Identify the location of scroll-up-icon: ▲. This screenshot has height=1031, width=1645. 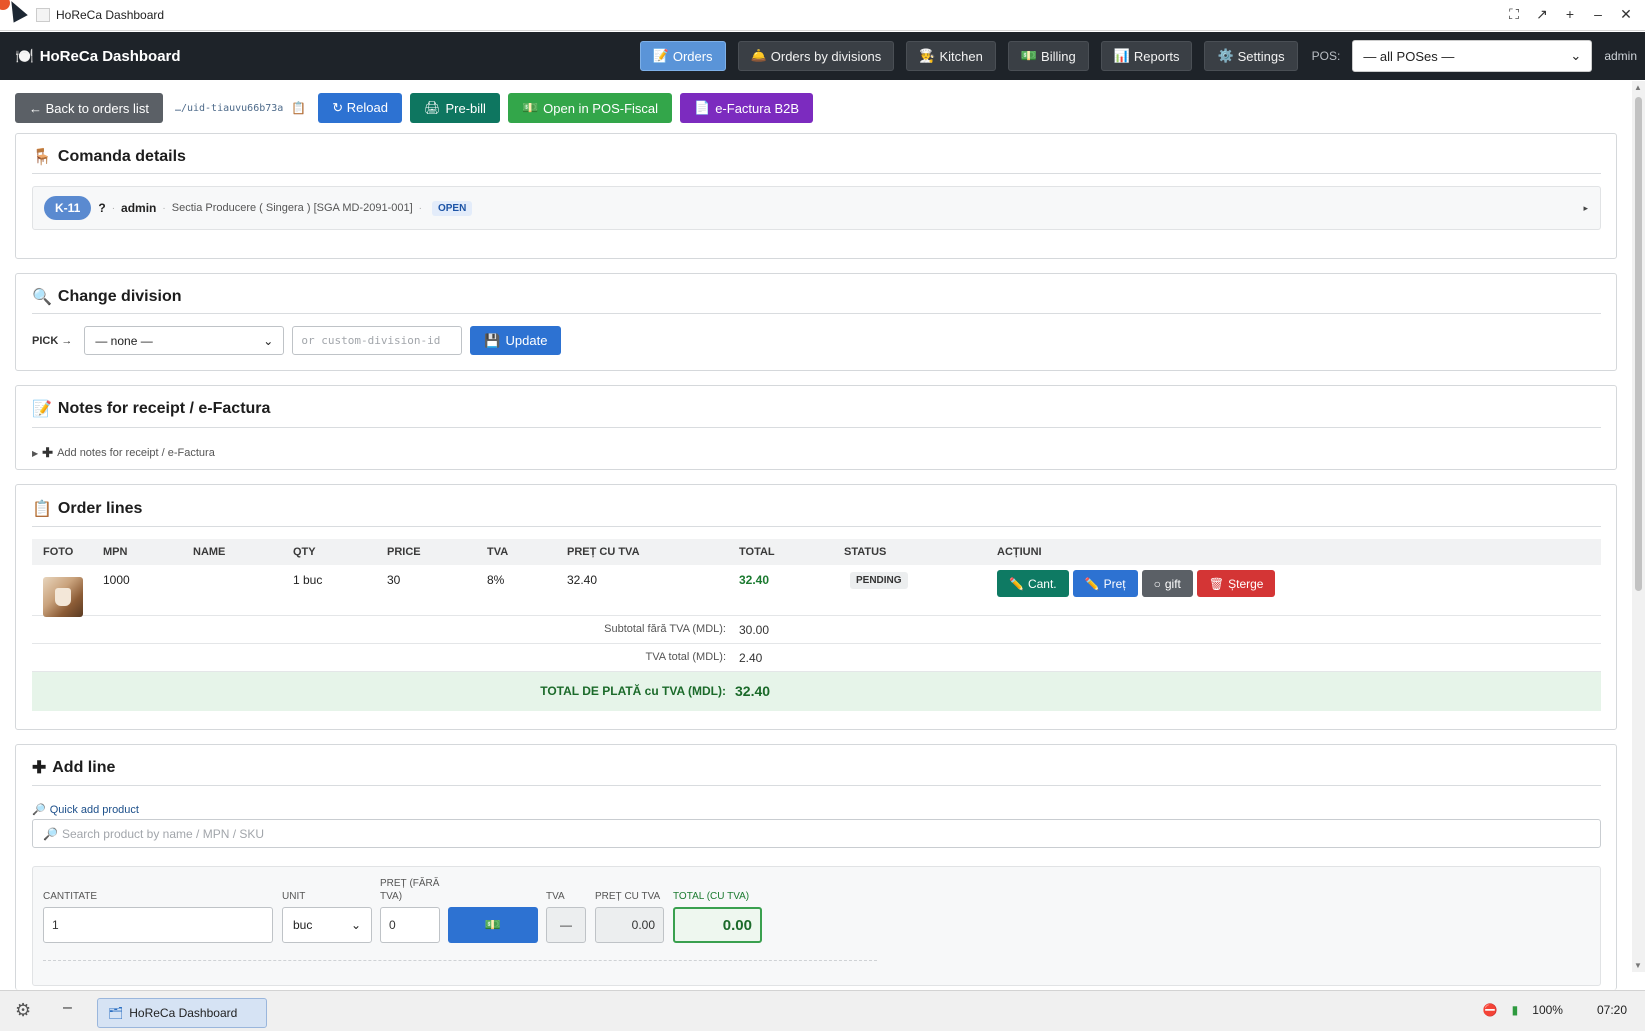
(1638, 87).